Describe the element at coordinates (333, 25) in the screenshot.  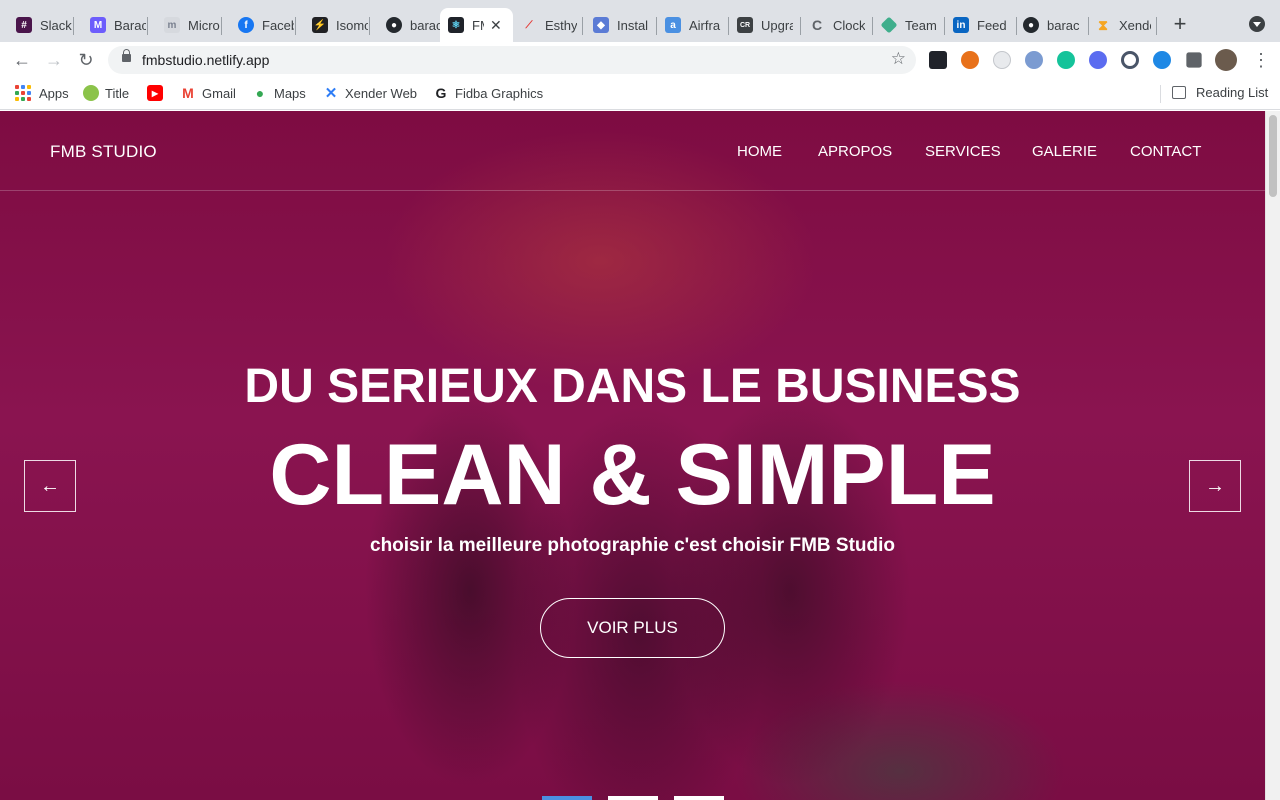
I see `tab-isomo: ⚡ Isomo` at that location.